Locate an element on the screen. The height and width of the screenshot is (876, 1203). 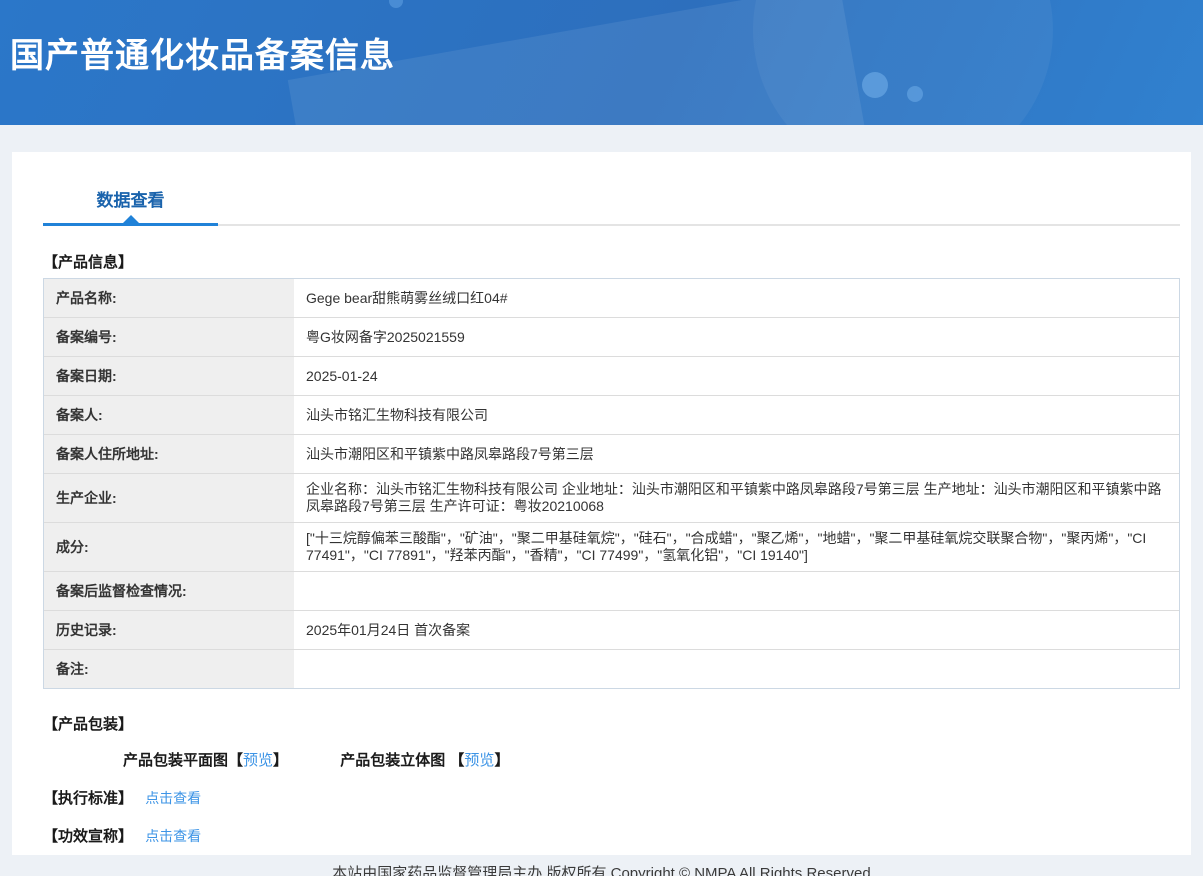
tab-data-view: 数据查看 is located at coordinates (130, 206).